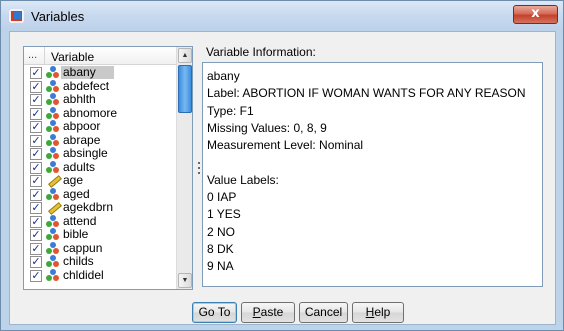 The image size is (564, 331). I want to click on info-line, so click(374, 162).